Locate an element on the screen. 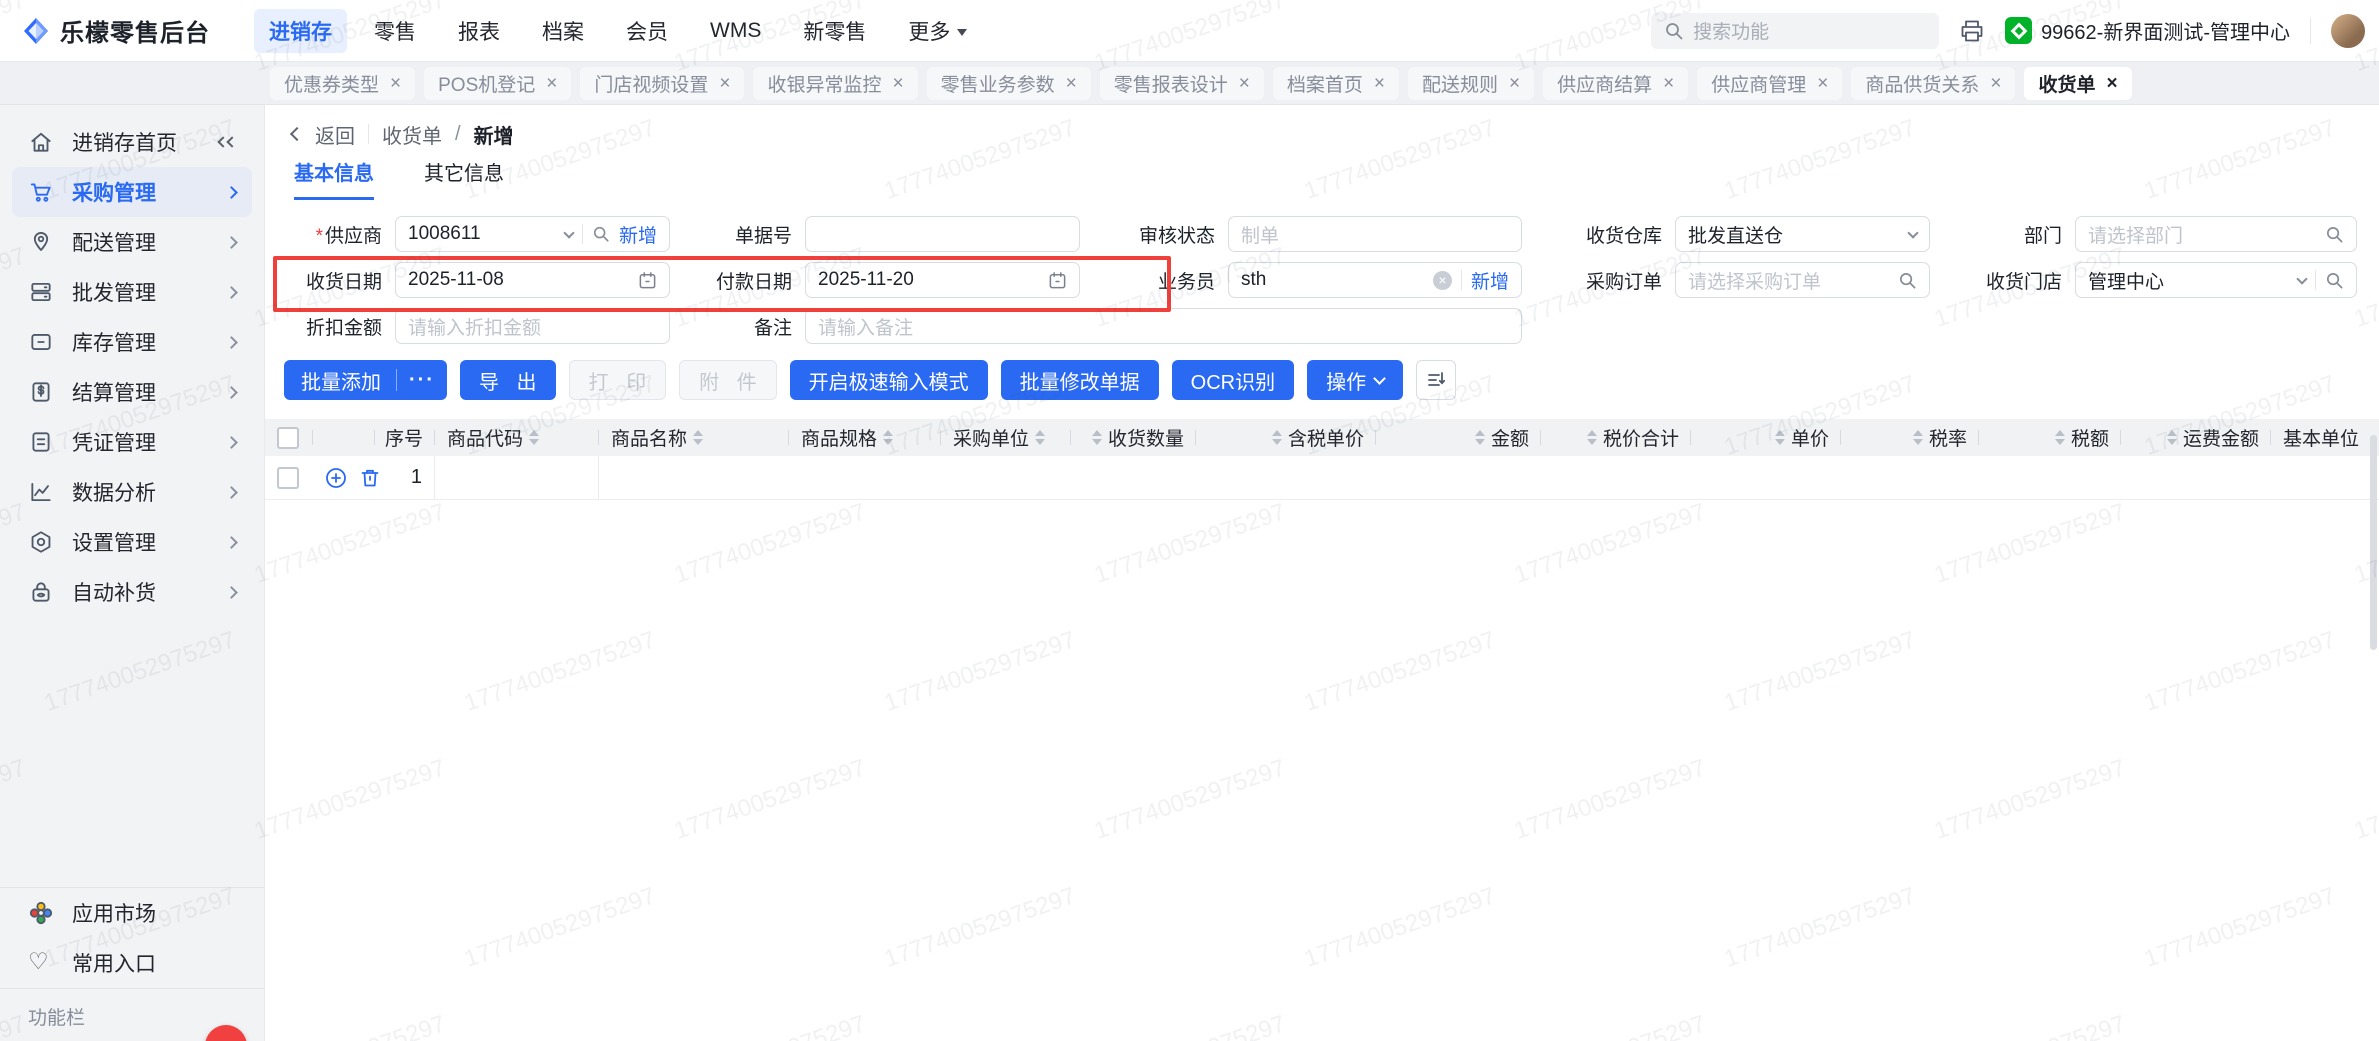 The image size is (2379, 1041). warehouse-select: 批发直送仓 is located at coordinates (1802, 234).